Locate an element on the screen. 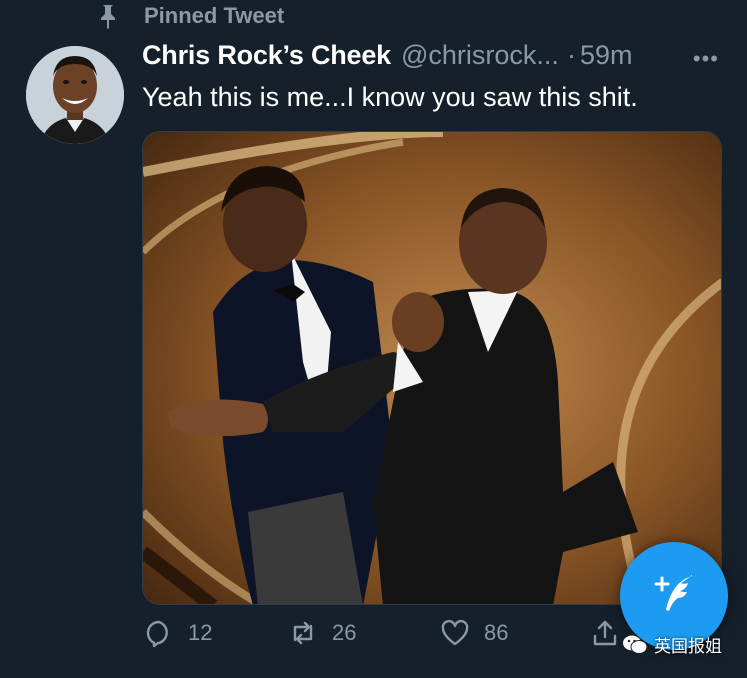 The height and width of the screenshot is (678, 747). more-dots-icon: ••• is located at coordinates (706, 59).